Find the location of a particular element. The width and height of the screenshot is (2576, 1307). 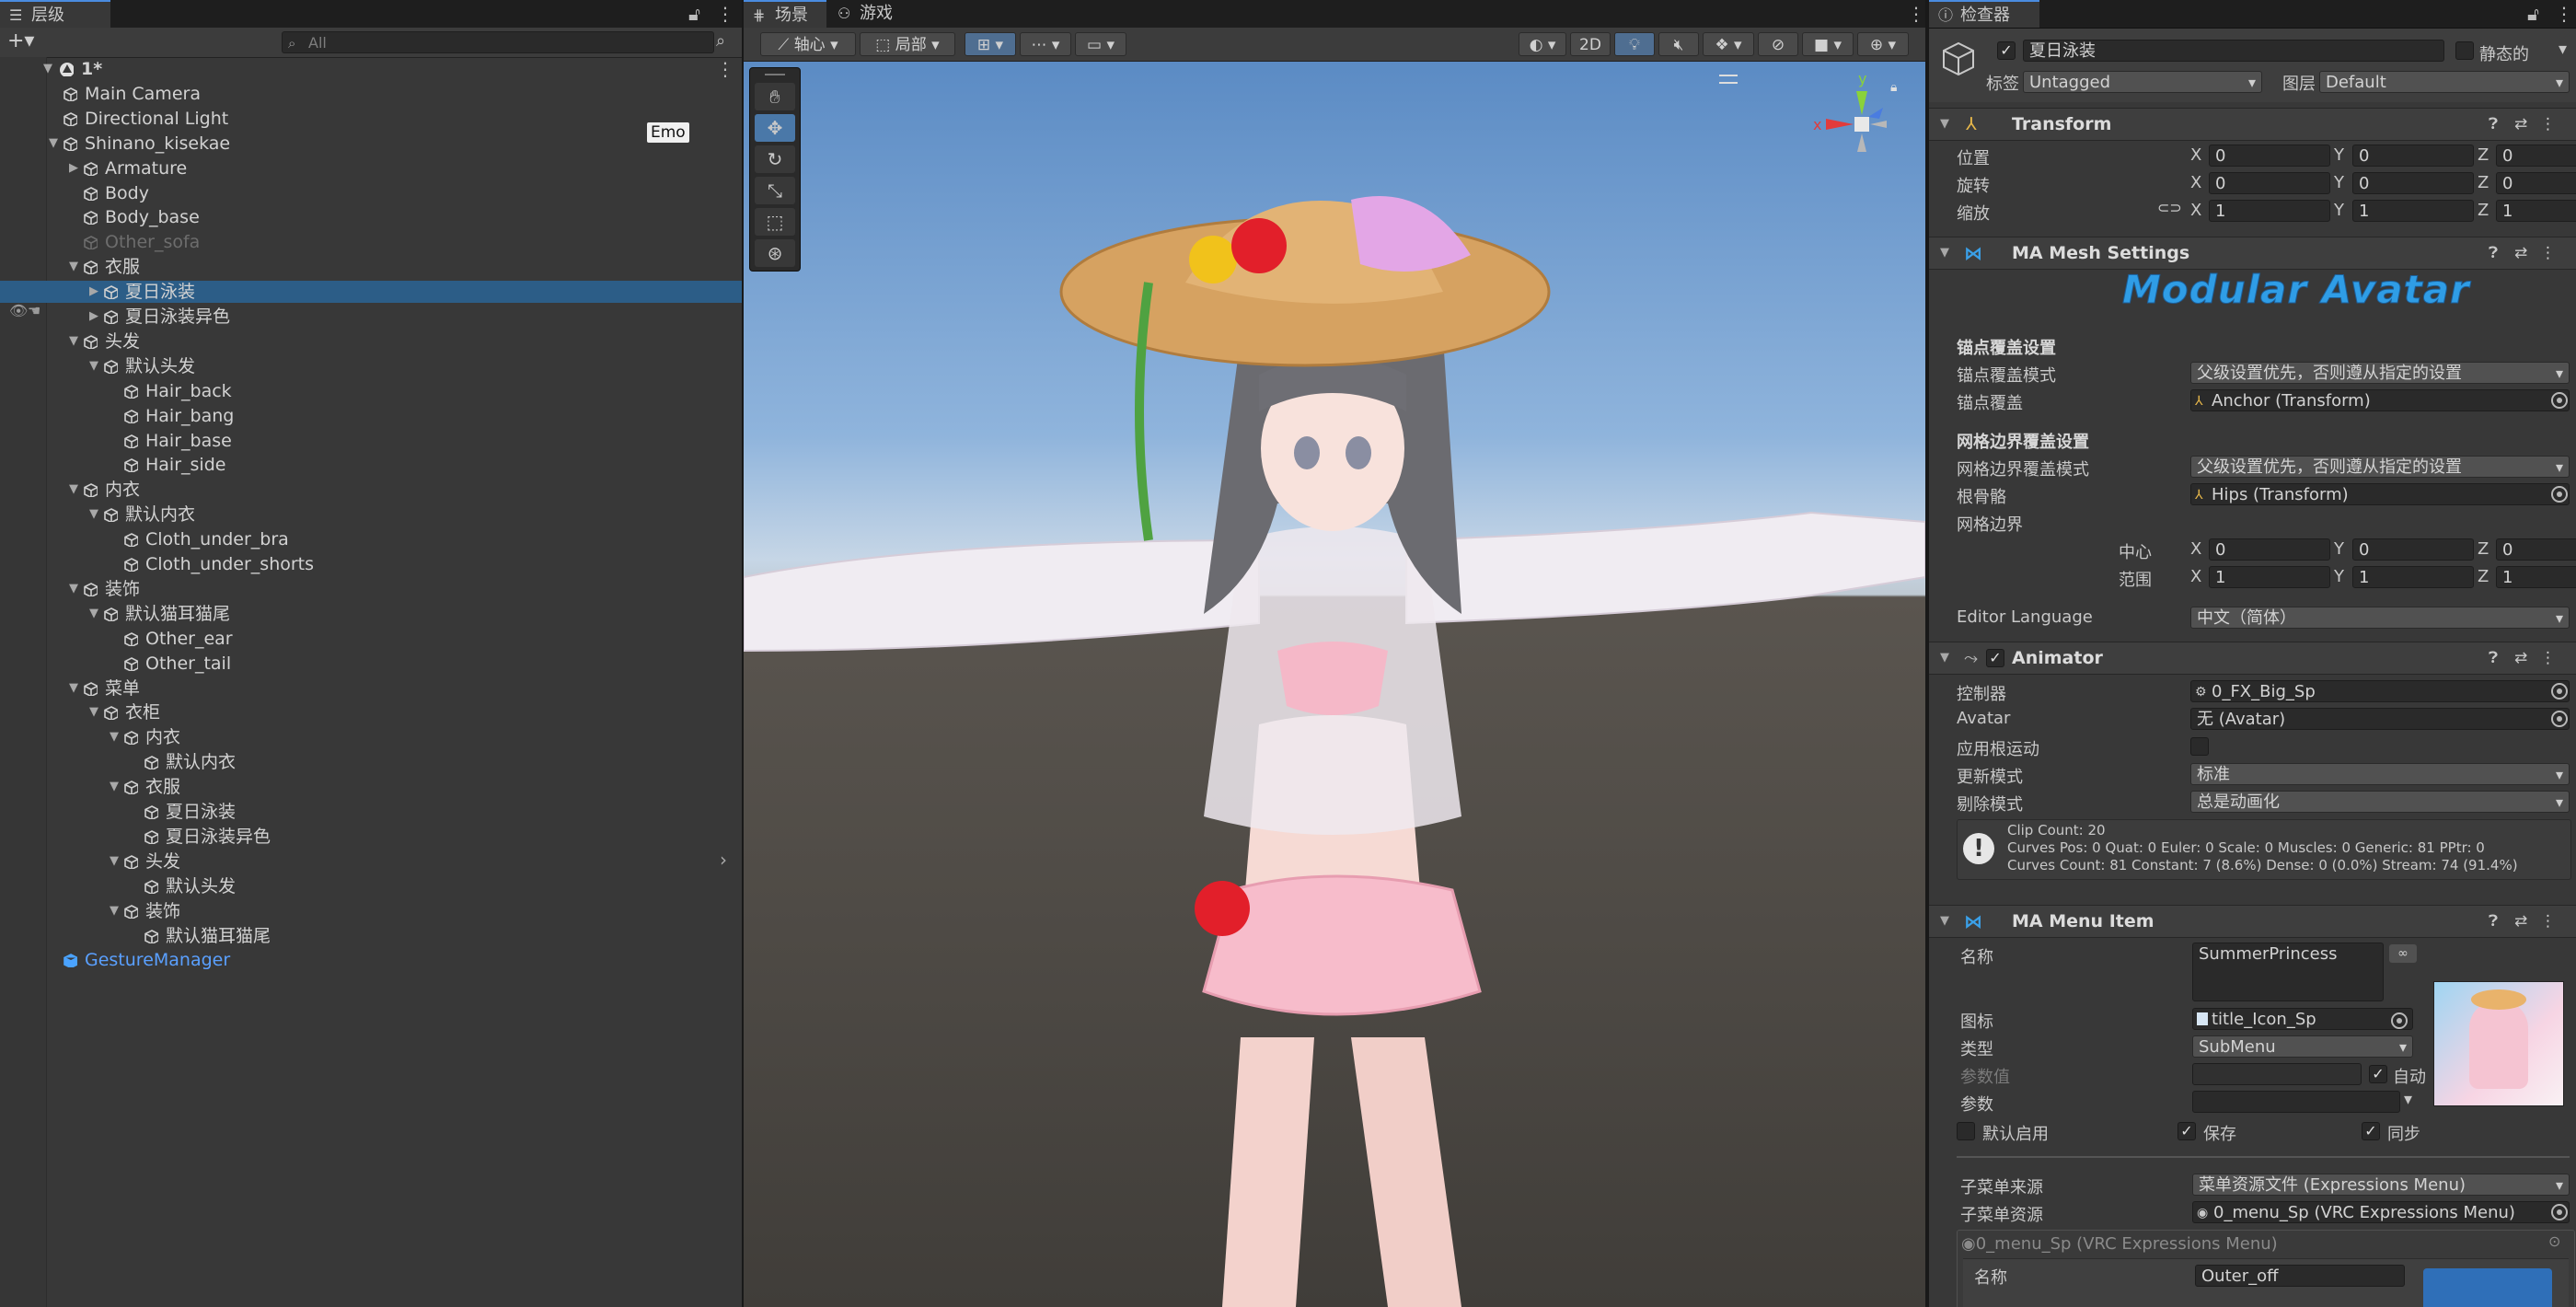

hierarchy-row: ▼ Shinano_kisekae is located at coordinates (371, 144).